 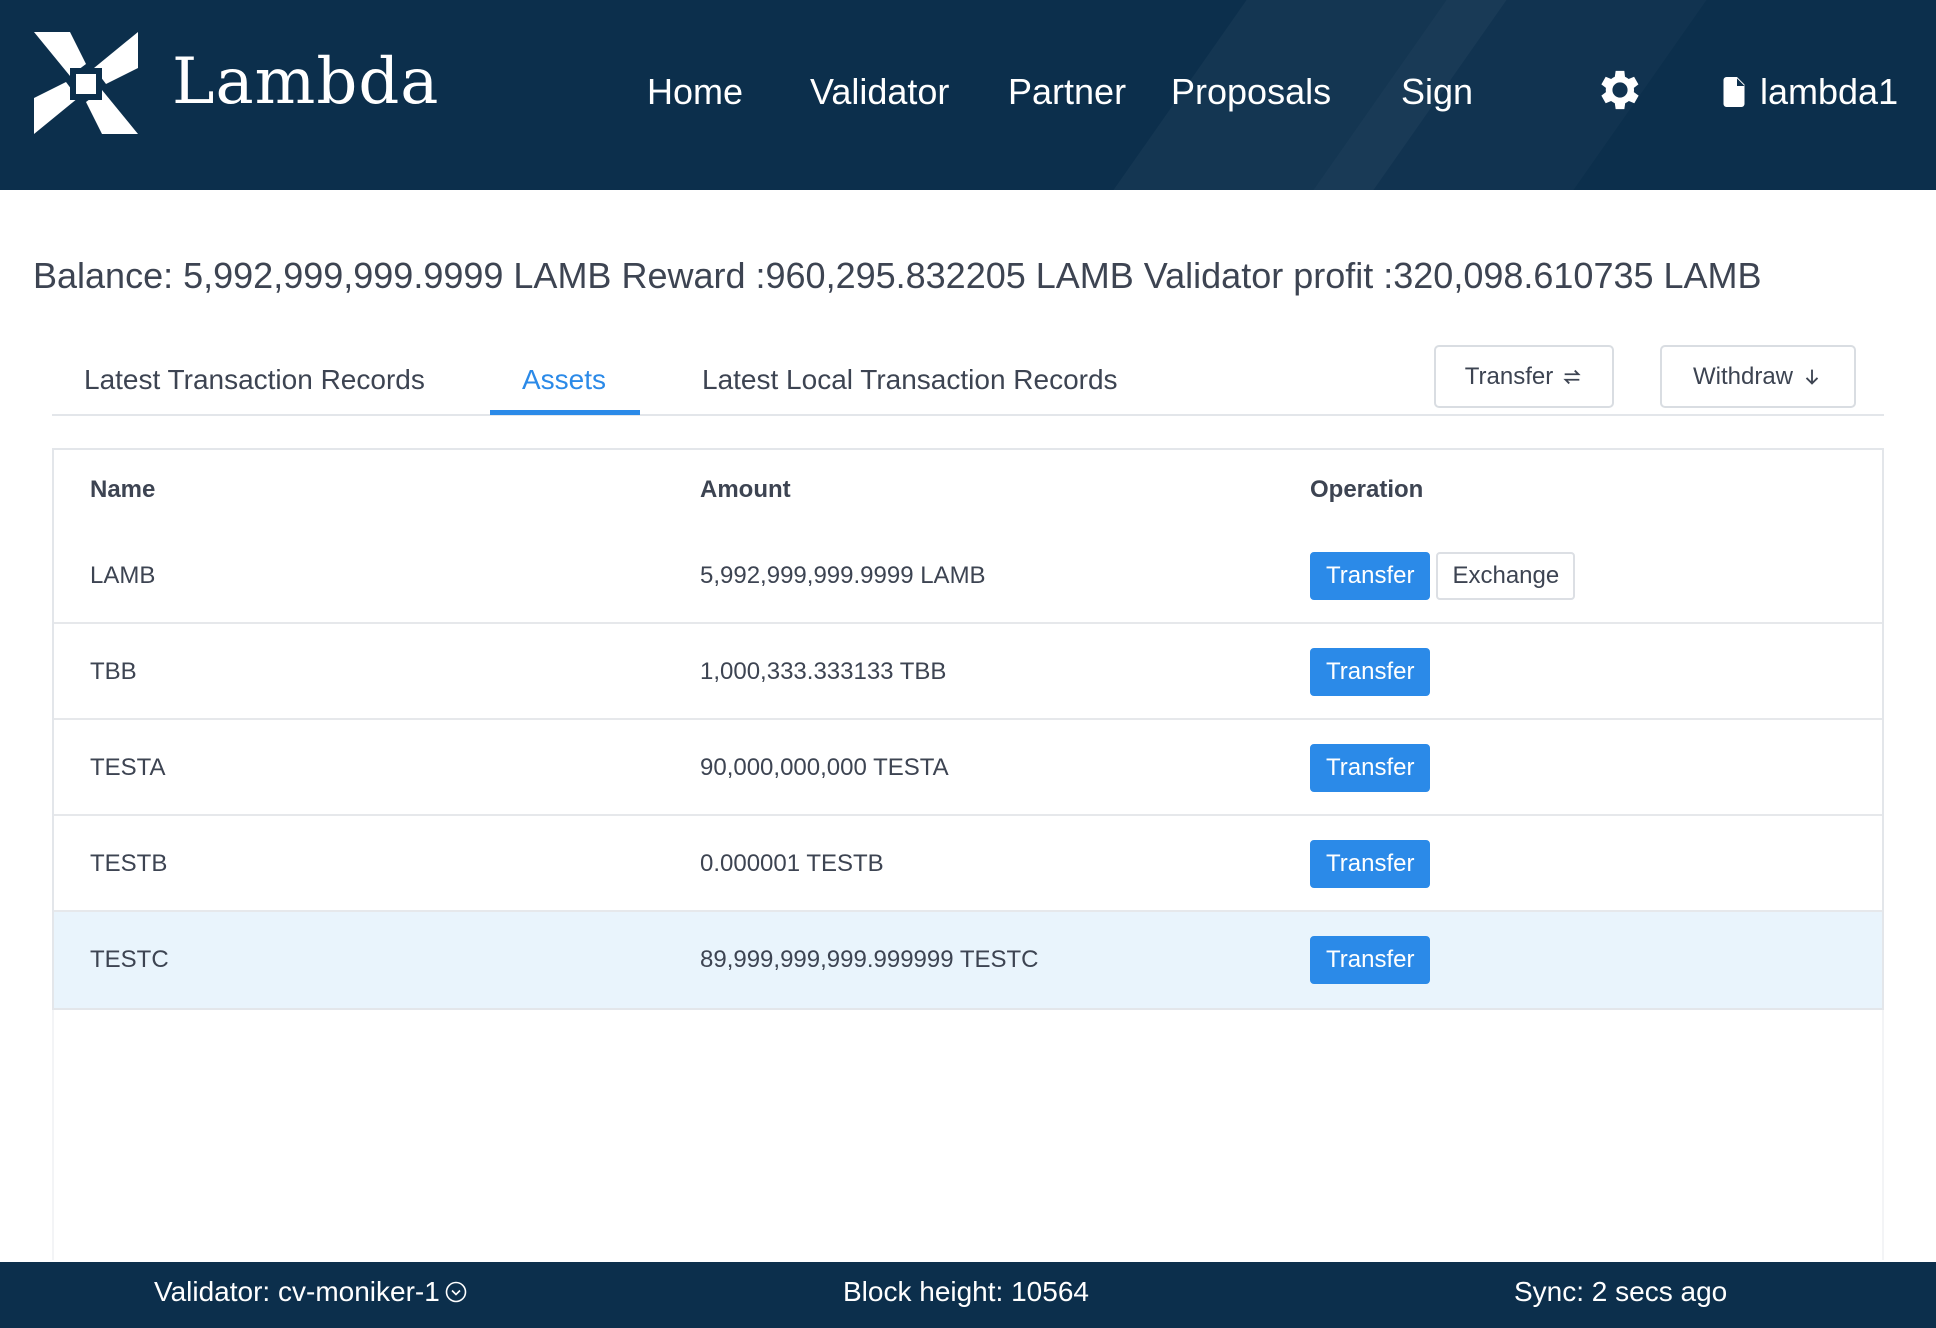 What do you see at coordinates (53, 1135) in the screenshot?
I see `panel-left-border` at bounding box center [53, 1135].